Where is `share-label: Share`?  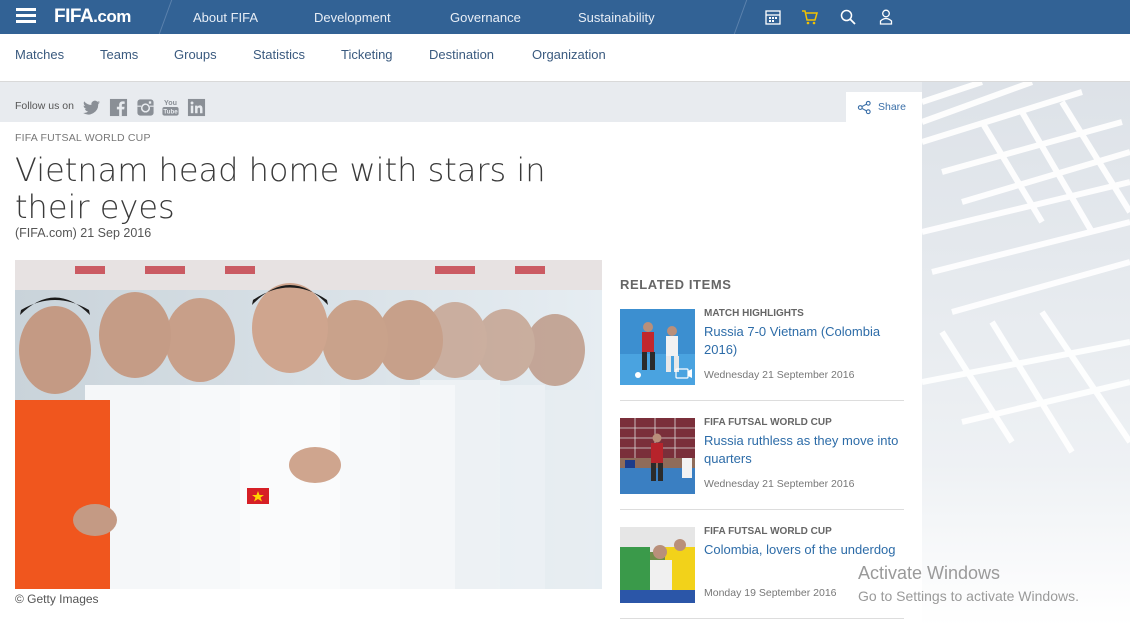 share-label: Share is located at coordinates (892, 107).